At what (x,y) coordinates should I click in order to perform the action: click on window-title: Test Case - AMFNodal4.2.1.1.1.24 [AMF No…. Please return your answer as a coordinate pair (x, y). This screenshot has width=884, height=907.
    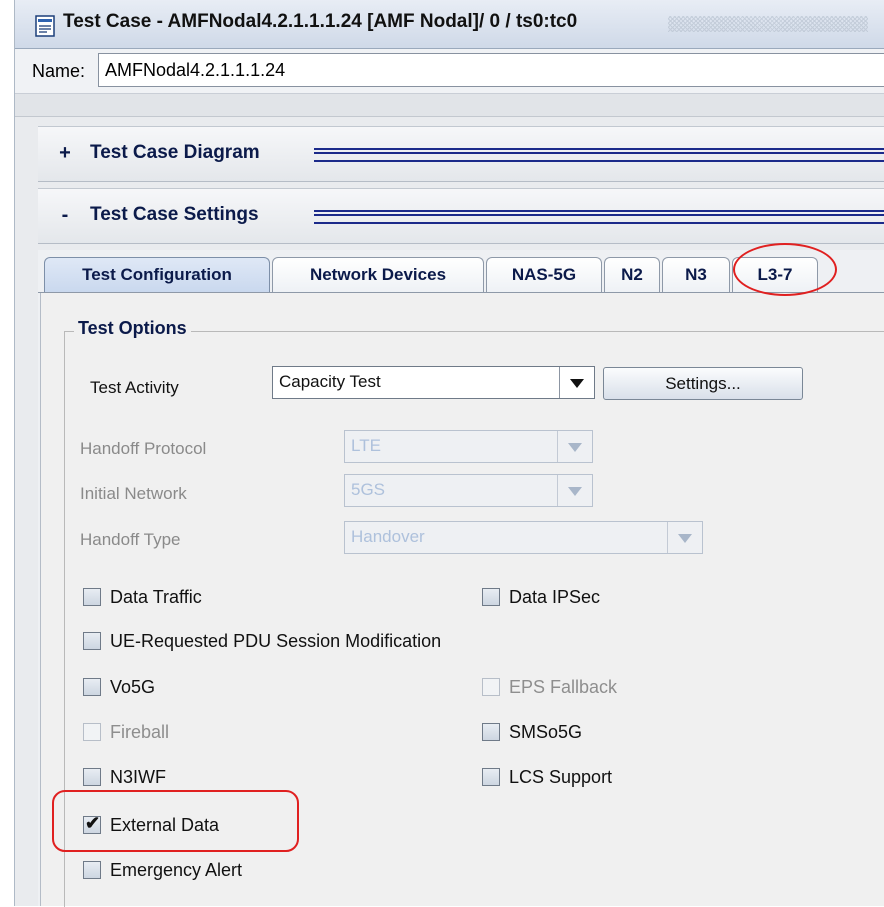
    Looking at the image, I should click on (320, 21).